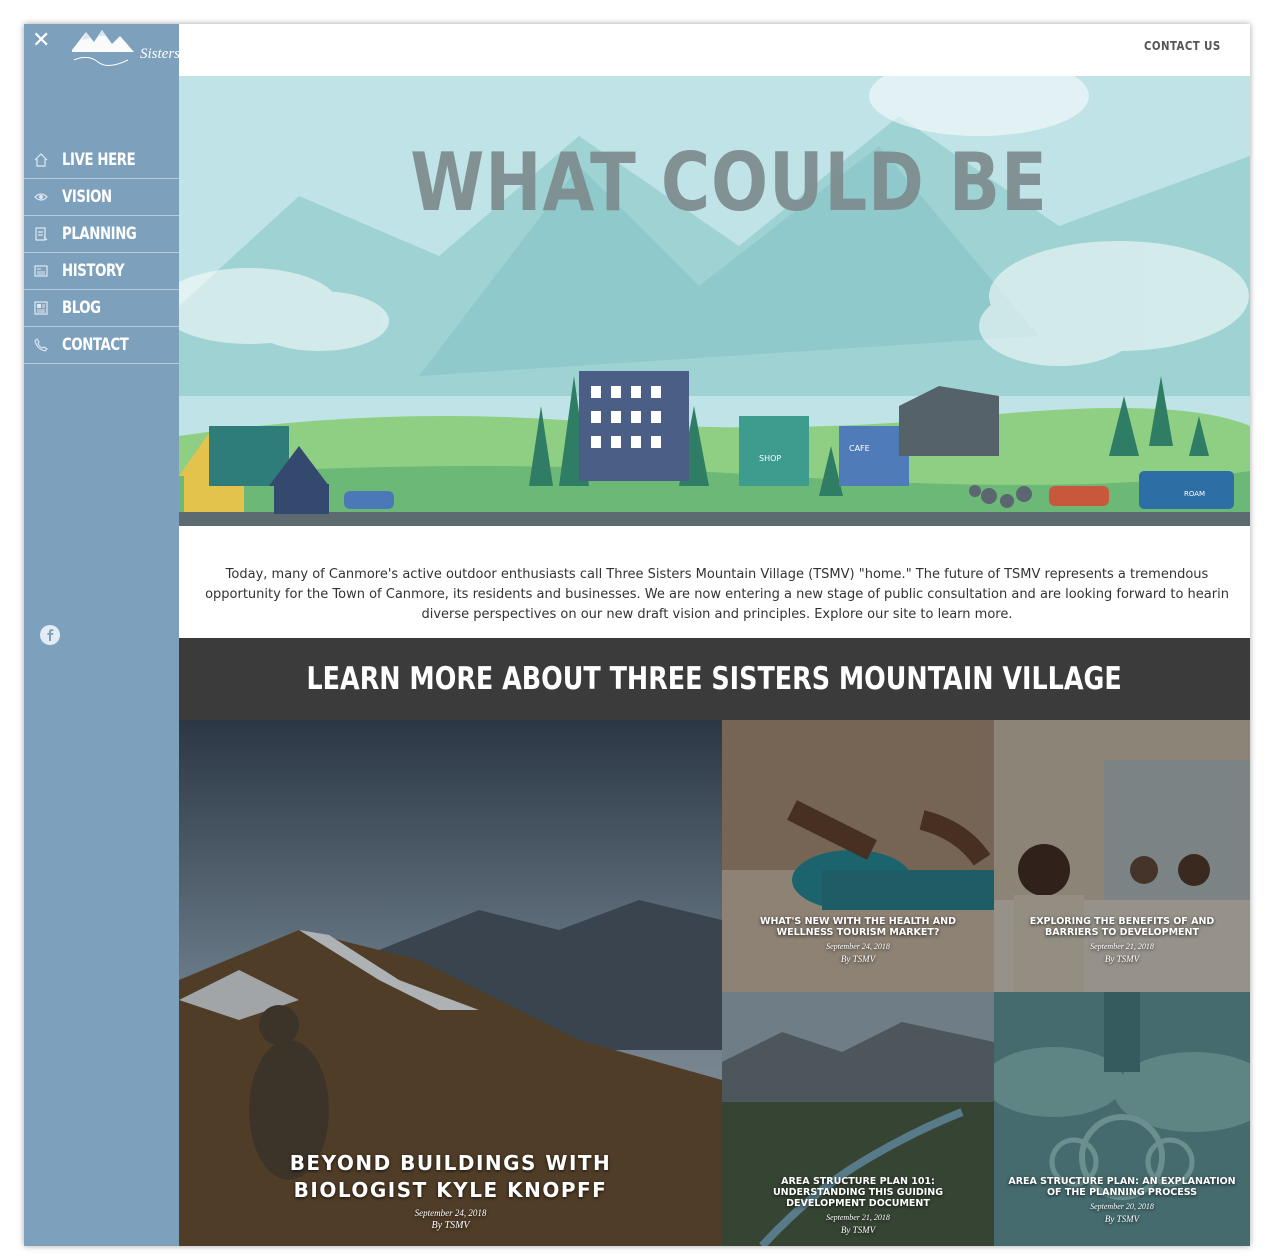 Image resolution: width=1267 pixels, height=1258 pixels. I want to click on sidebar-item-history: HISTORY, so click(101, 271).